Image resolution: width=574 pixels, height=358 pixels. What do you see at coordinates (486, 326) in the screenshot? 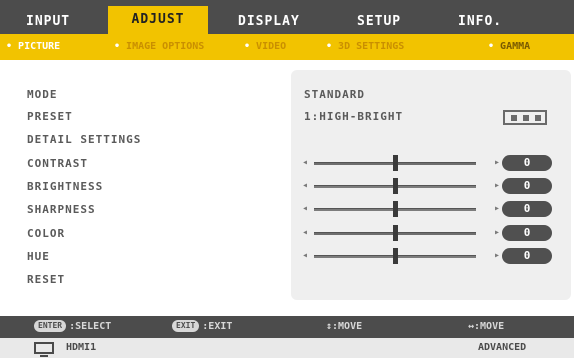
I see `move-leftright-hint: ↔:MOVE` at bounding box center [486, 326].